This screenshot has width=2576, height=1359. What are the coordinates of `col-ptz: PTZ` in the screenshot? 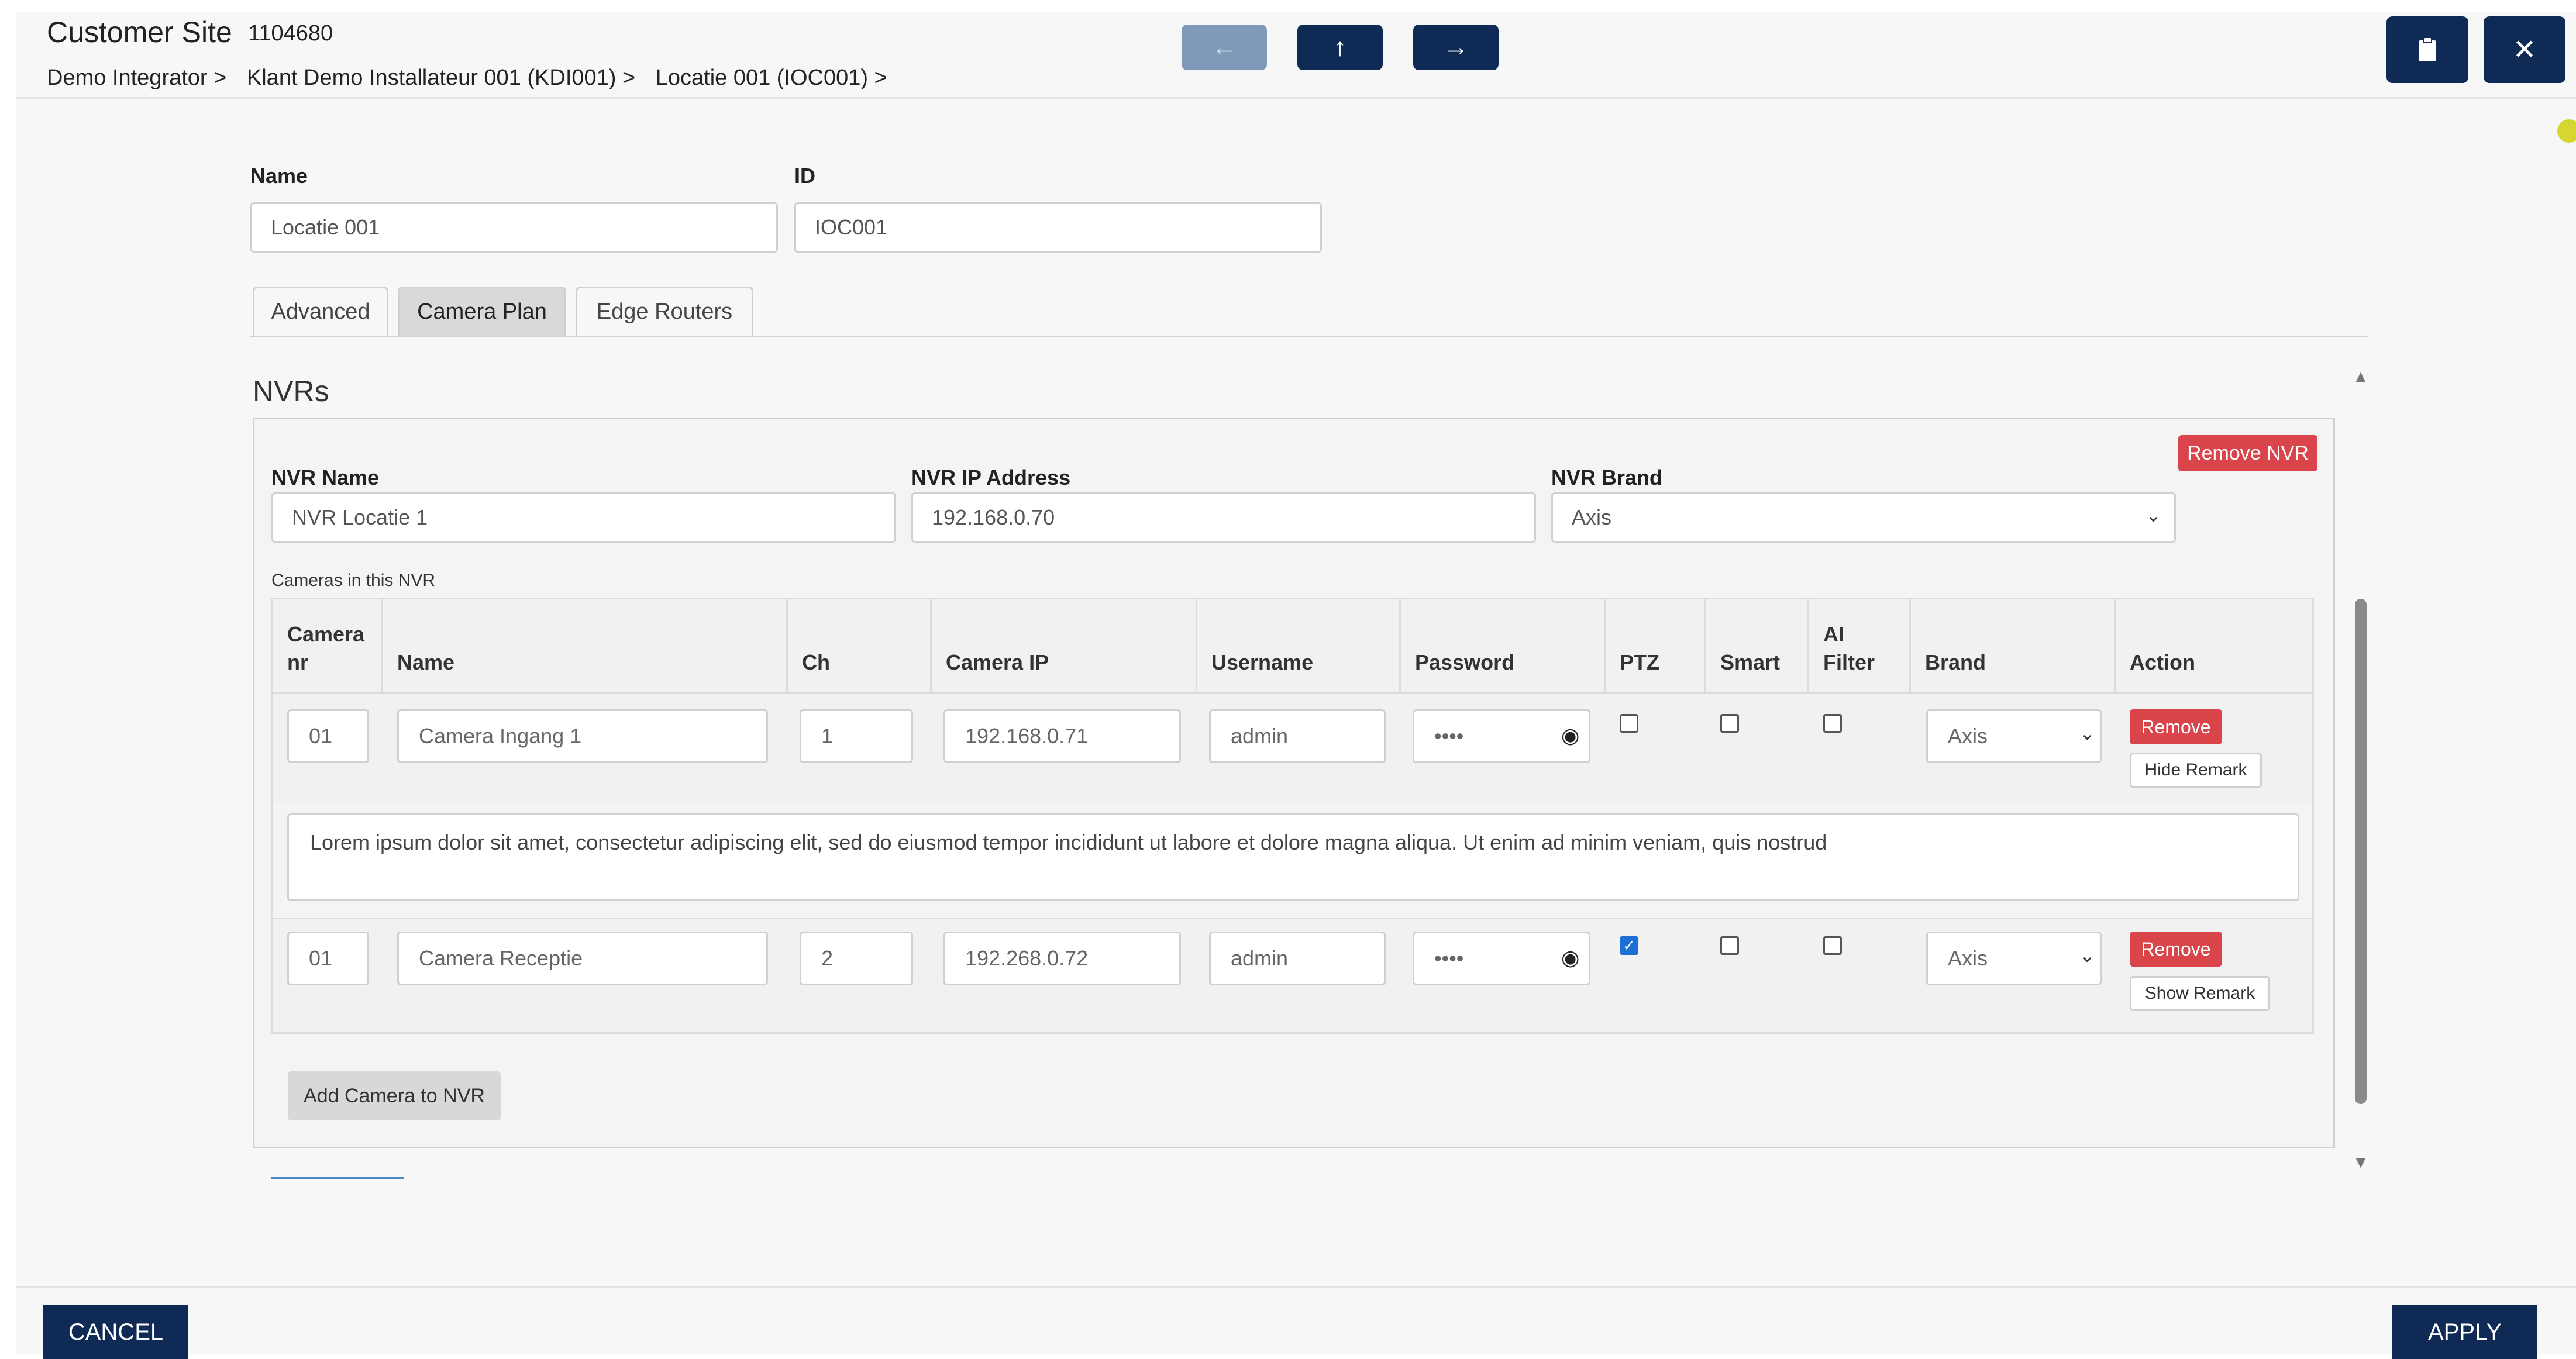 It's located at (1639, 662).